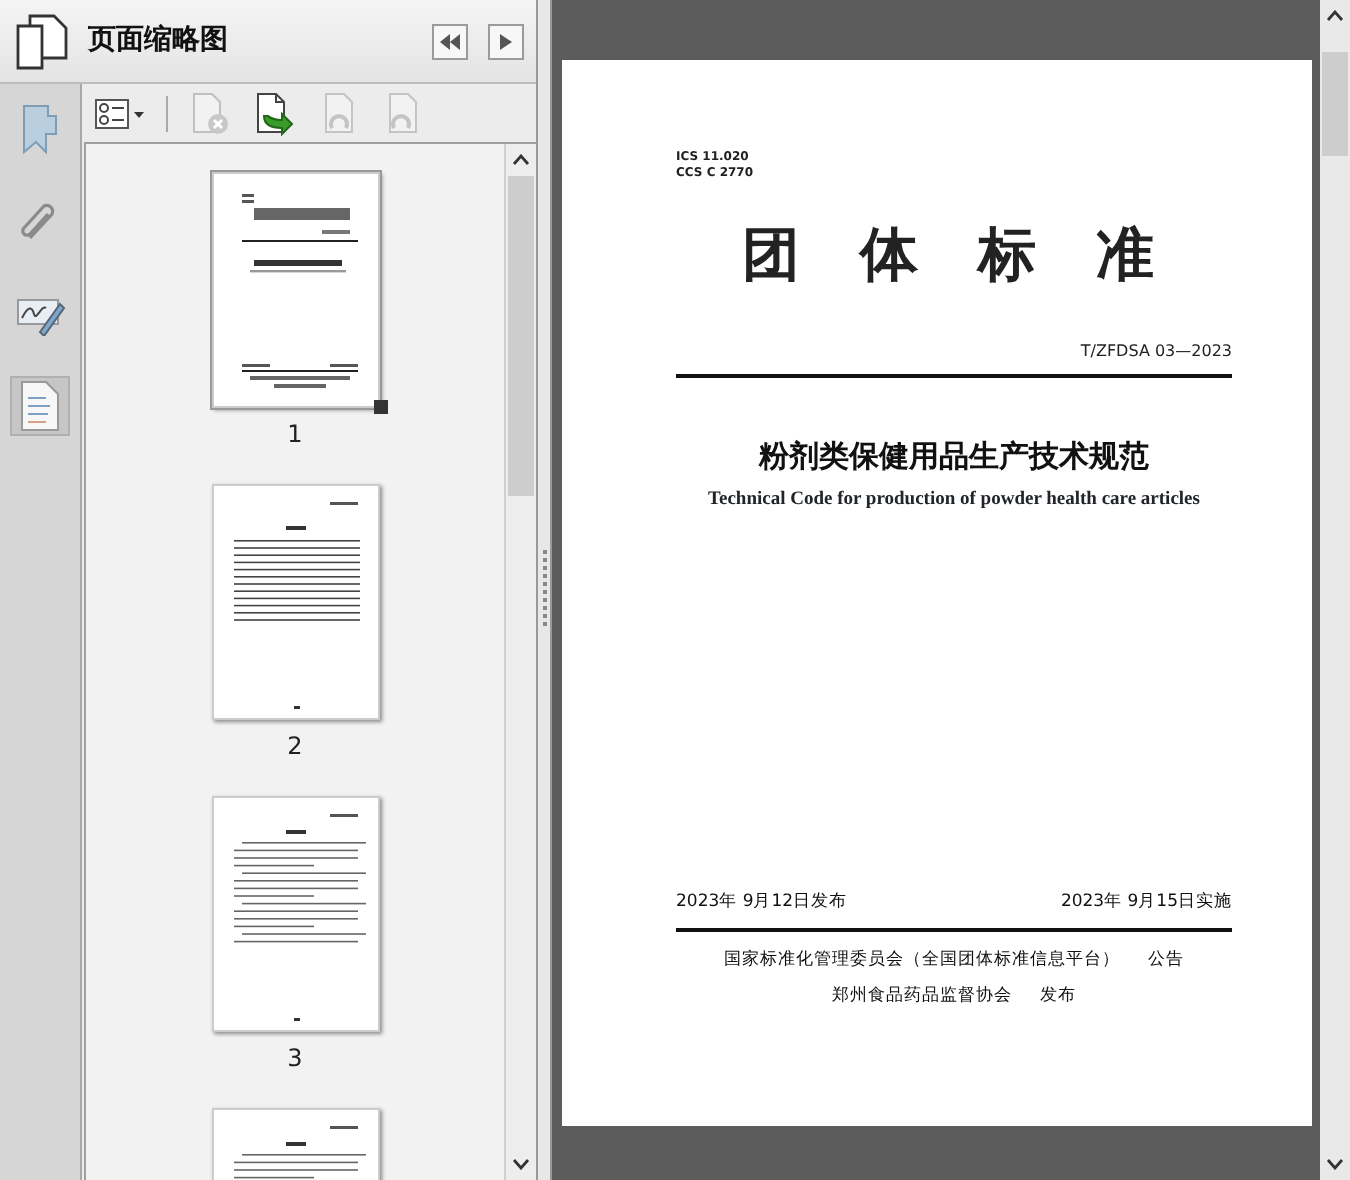  I want to click on document-heading: 团 体 标 准, so click(954, 255).